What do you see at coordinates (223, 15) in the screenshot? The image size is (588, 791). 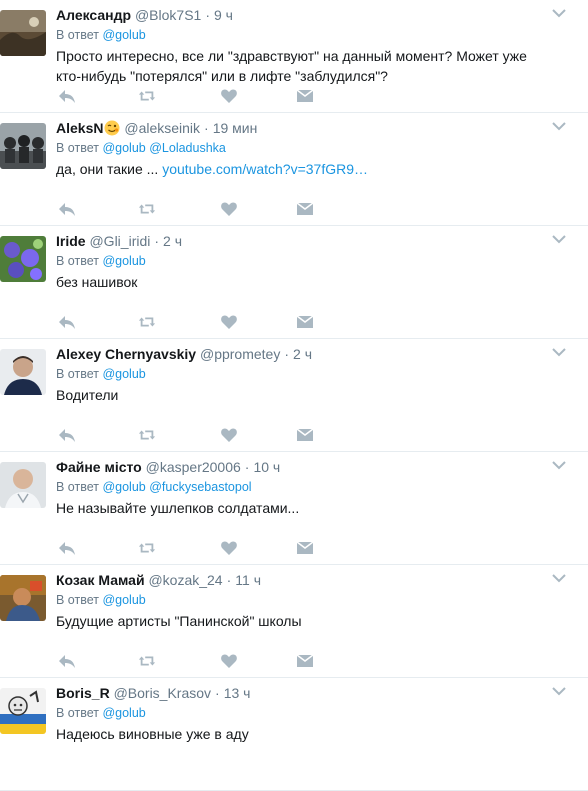 I see `tweet-timestamp: 9 ч` at bounding box center [223, 15].